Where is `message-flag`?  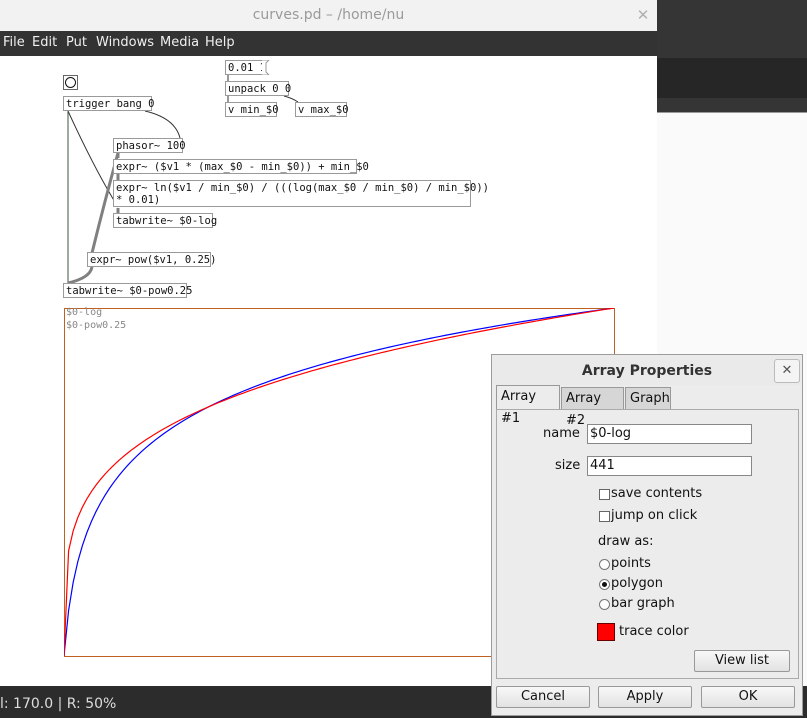 message-flag is located at coordinates (266, 67).